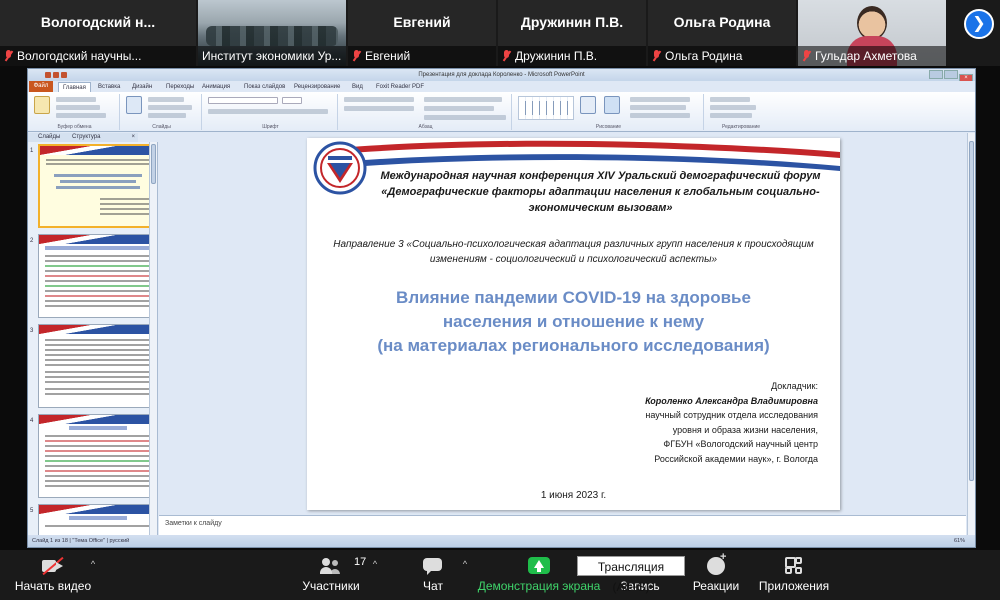 The height and width of the screenshot is (600, 1000). What do you see at coordinates (562, 525) in the screenshot?
I see `slide-notes: Заметки к слайду` at bounding box center [562, 525].